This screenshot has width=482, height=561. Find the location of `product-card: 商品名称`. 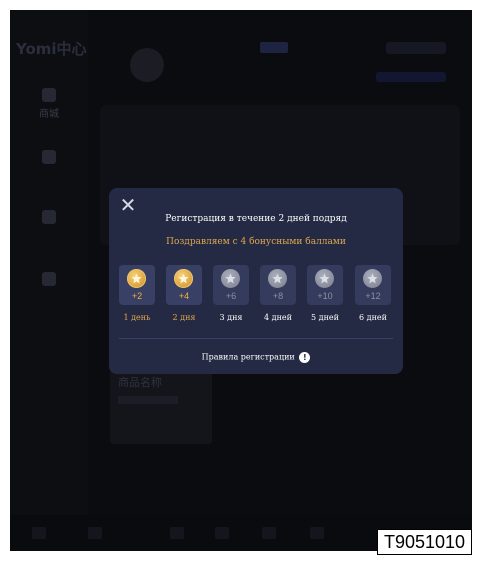

product-card: 商品名称 is located at coordinates (161, 404).